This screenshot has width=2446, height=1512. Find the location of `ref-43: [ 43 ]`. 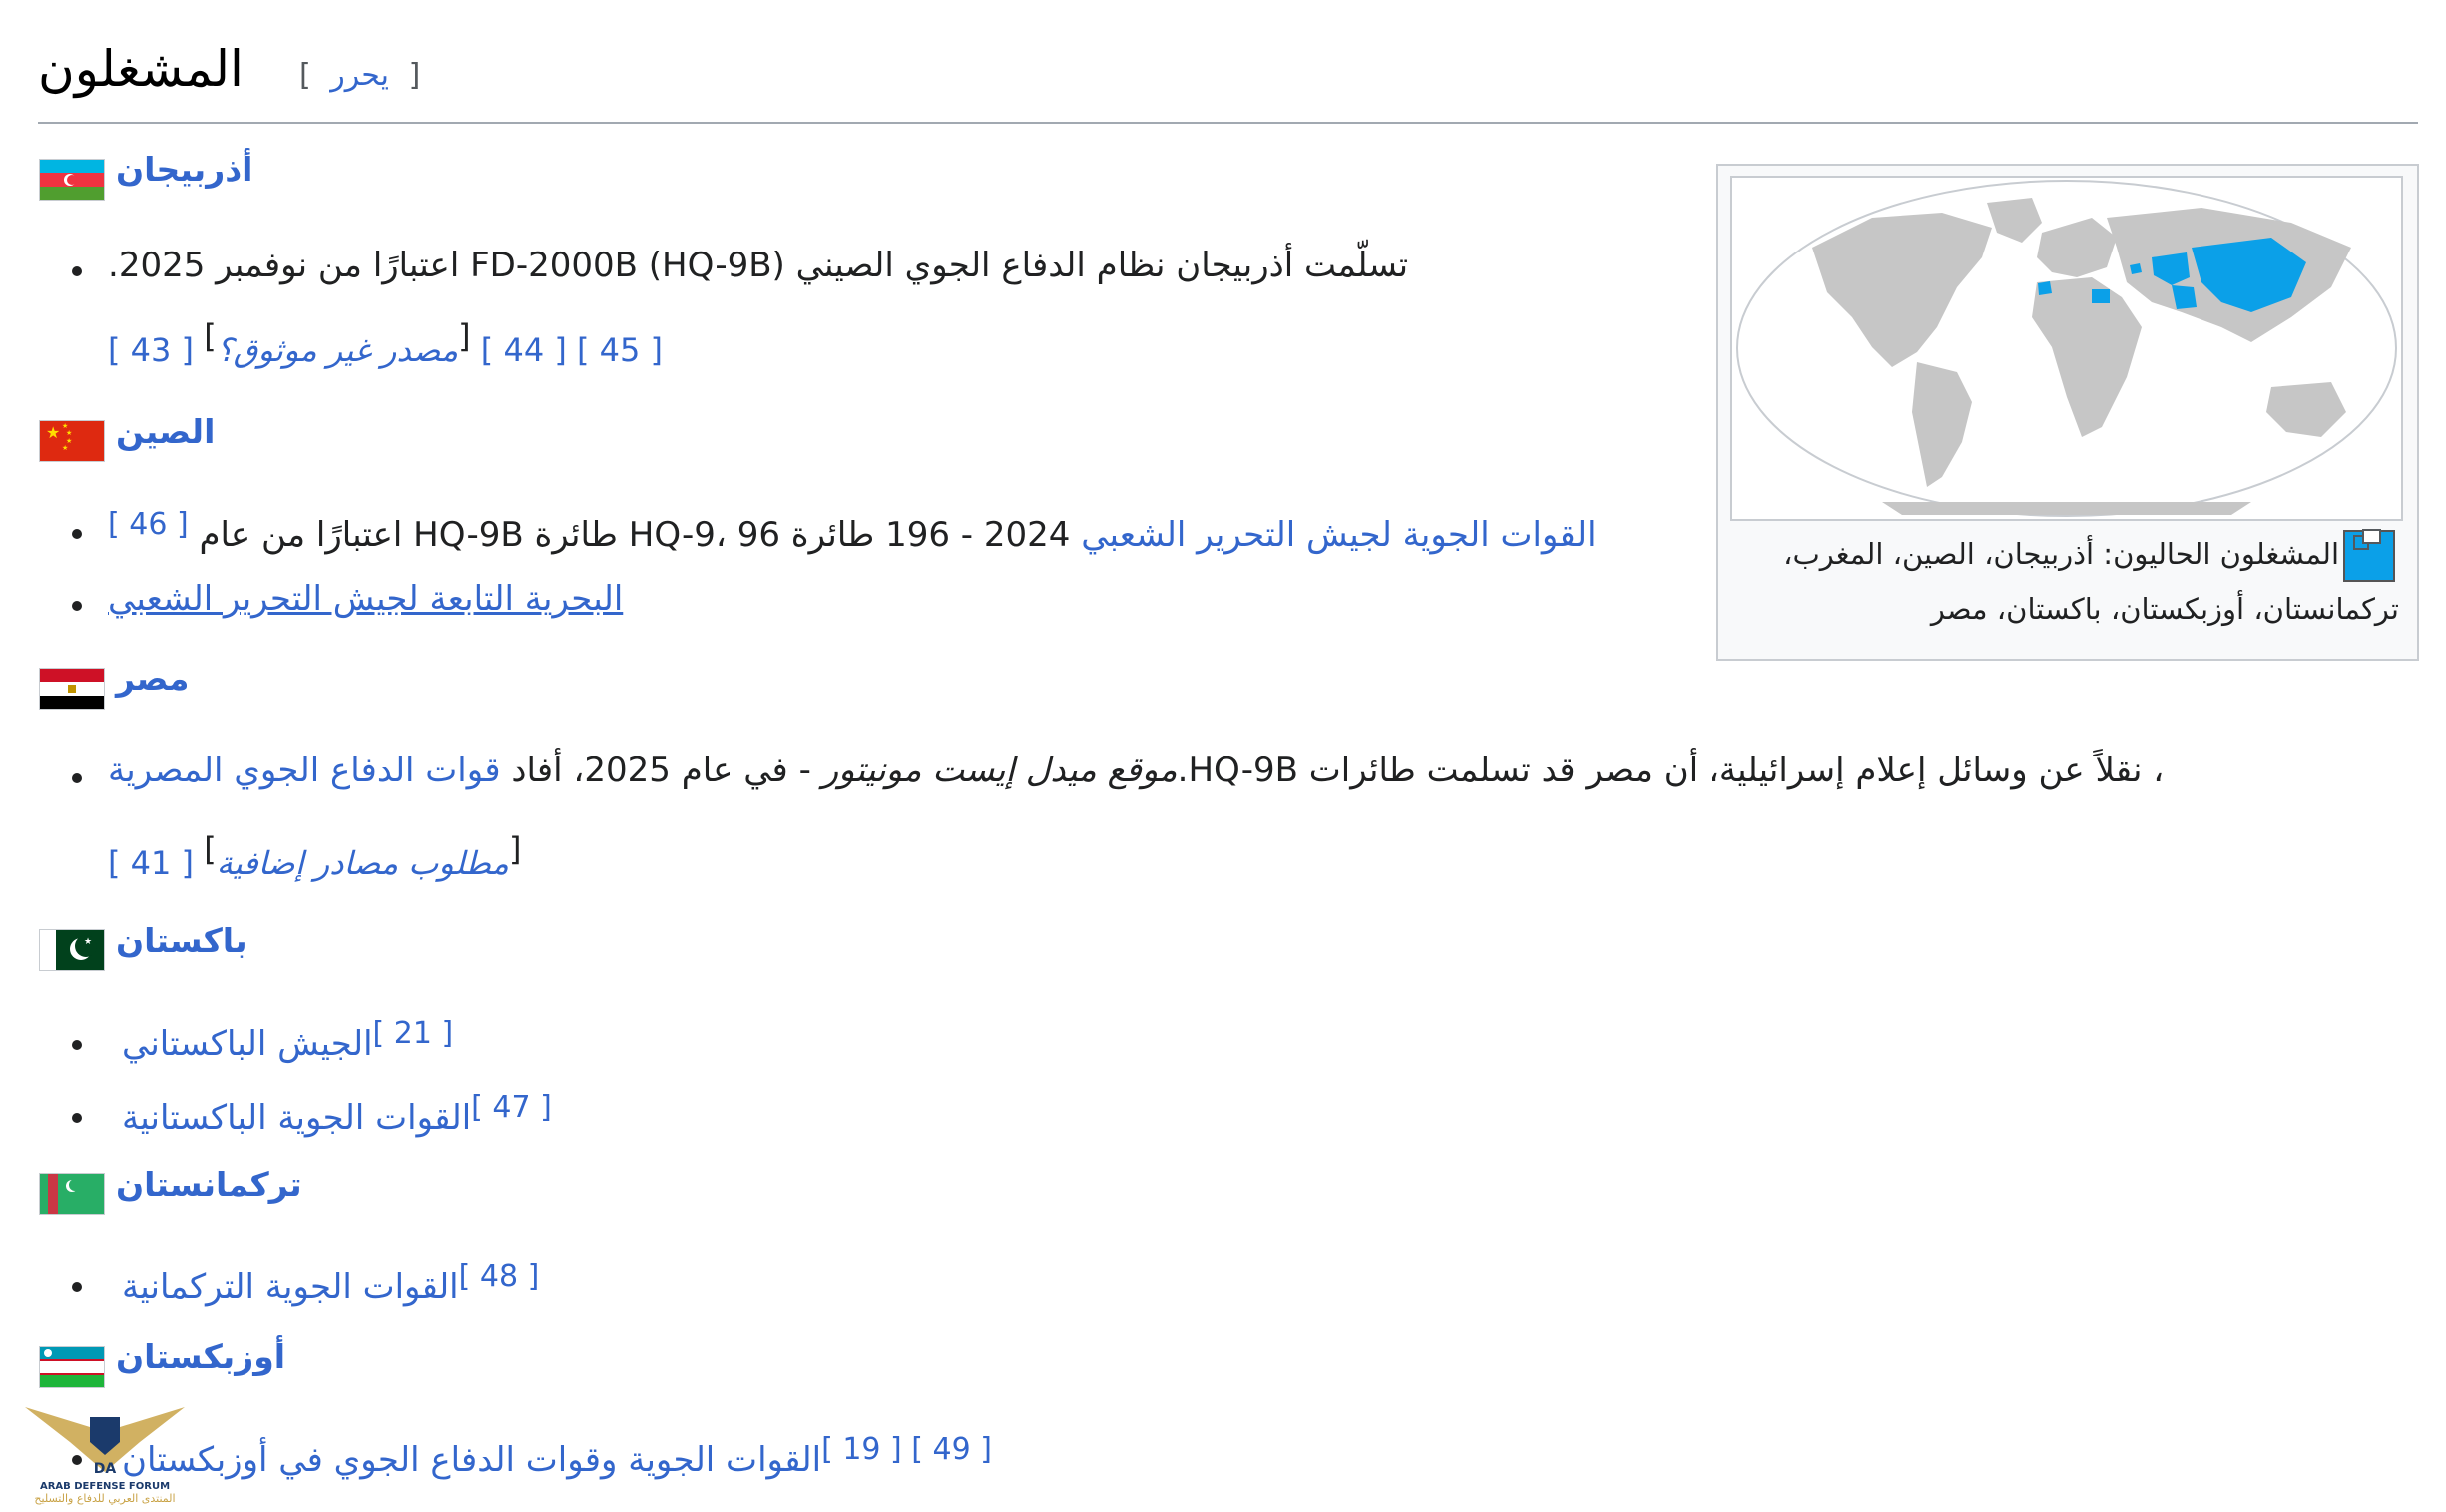

ref-43: [ 43 ] is located at coordinates (151, 350).